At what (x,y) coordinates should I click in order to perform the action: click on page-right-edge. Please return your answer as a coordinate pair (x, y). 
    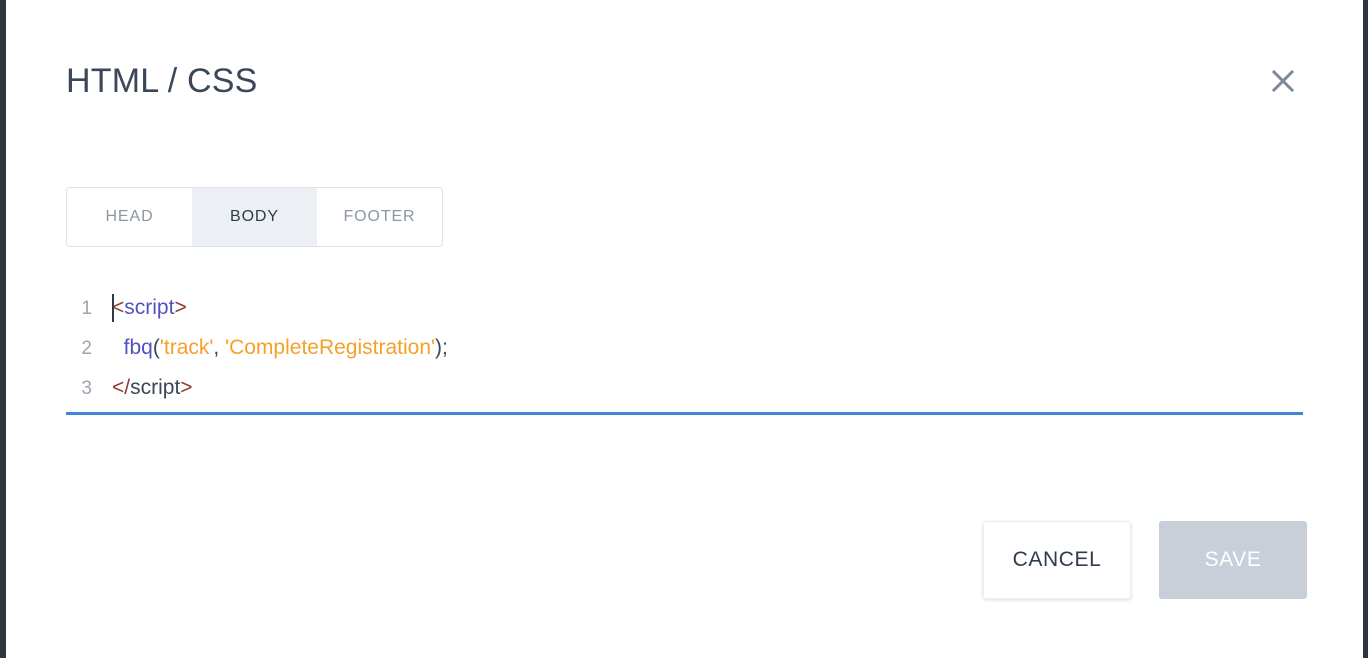
    Looking at the image, I should click on (1365, 329).